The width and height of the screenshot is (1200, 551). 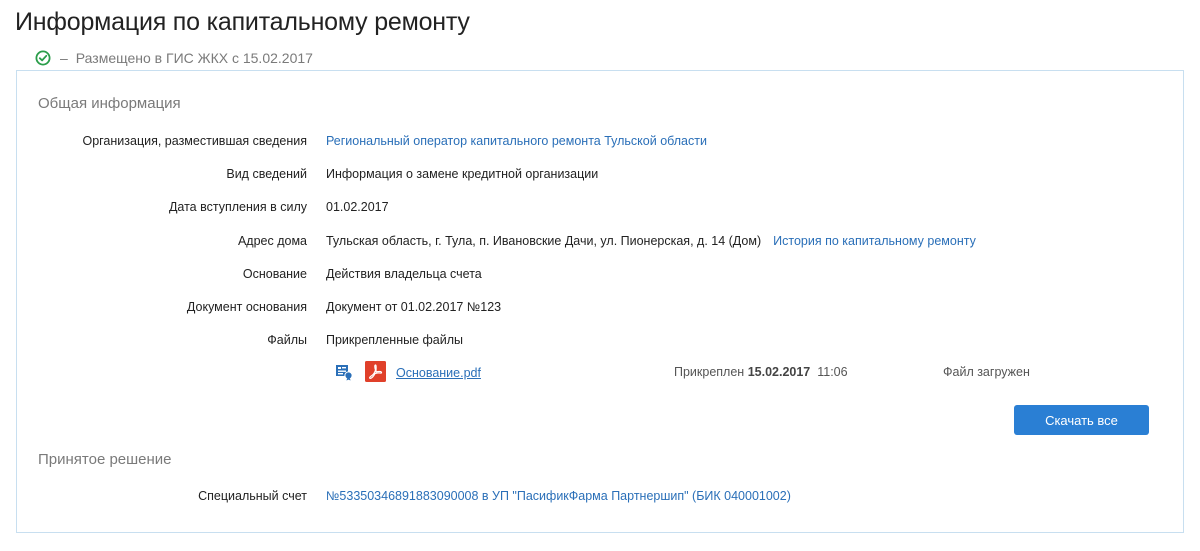 What do you see at coordinates (779, 372) in the screenshot?
I see `attached-date: 15.02.2017` at bounding box center [779, 372].